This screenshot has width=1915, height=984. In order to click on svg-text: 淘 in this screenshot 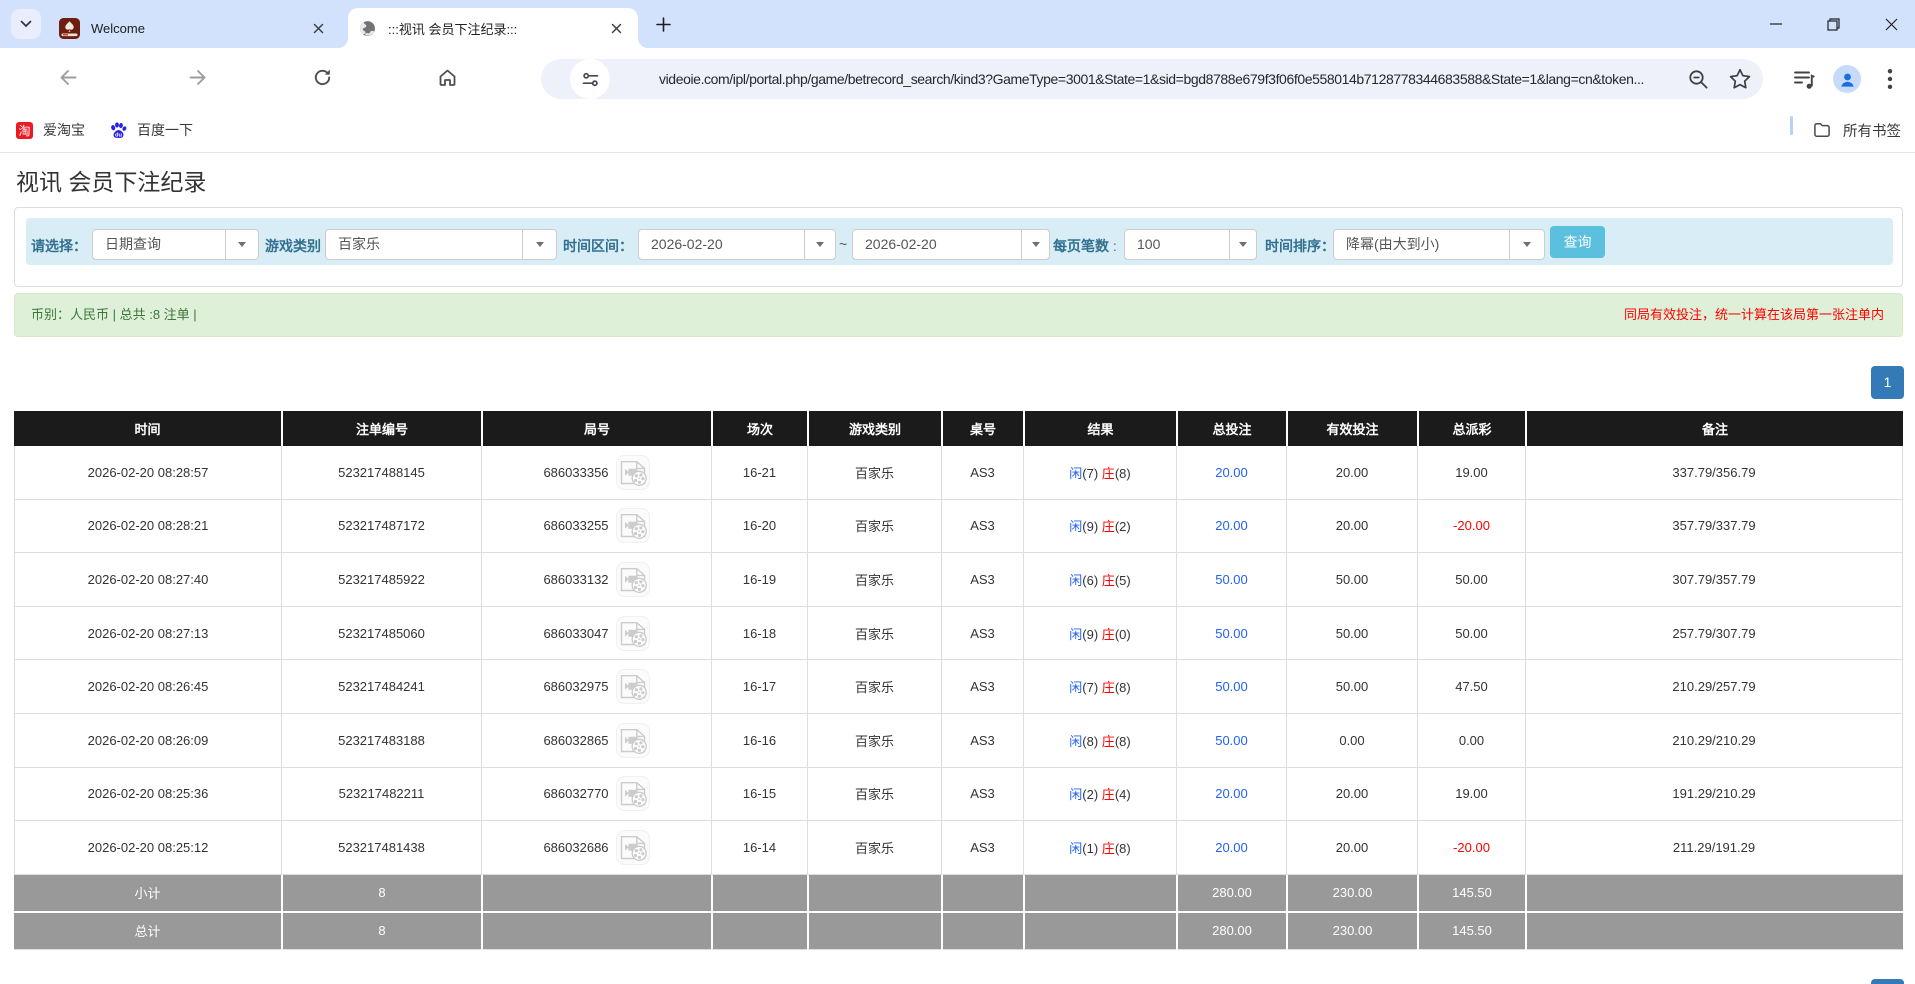, I will do `click(24, 131)`.